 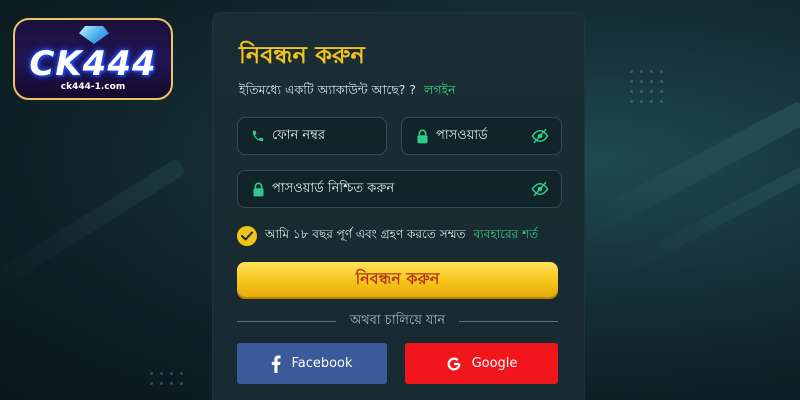 I want to click on confirm-password-field: পাসওয়ার্ড নিশ্চিত করুন, so click(x=399, y=189).